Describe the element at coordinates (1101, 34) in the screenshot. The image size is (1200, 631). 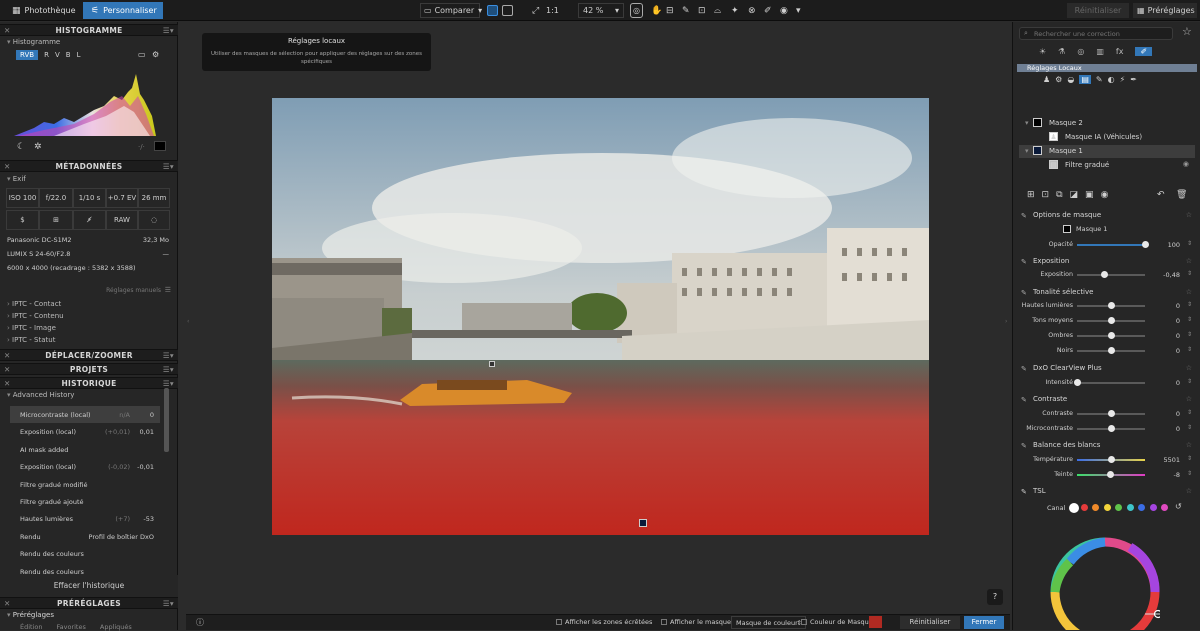
I see `search-input` at that location.